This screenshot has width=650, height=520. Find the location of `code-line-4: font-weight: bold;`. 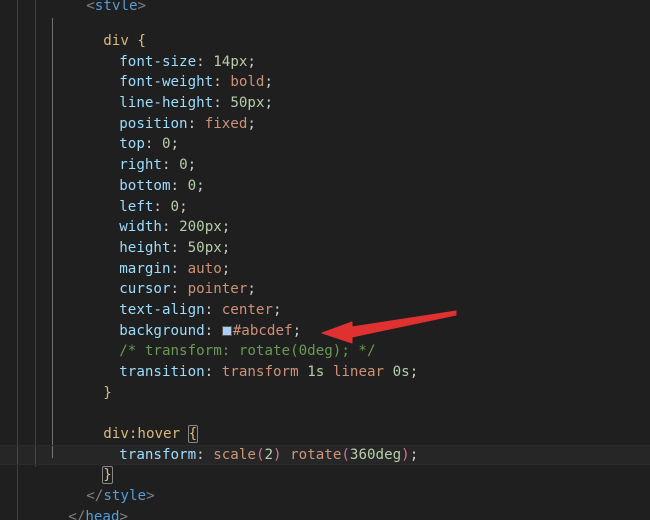

code-line-4: font-weight: bold; is located at coordinates (325, 71).